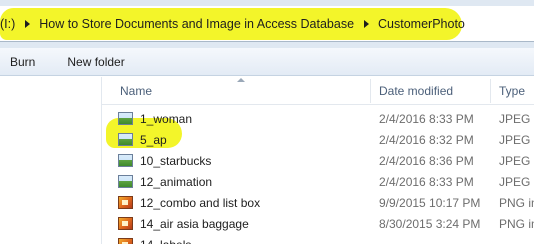  Describe the element at coordinates (7, 24) in the screenshot. I see `breadcrumb-drive: (I:)` at that location.